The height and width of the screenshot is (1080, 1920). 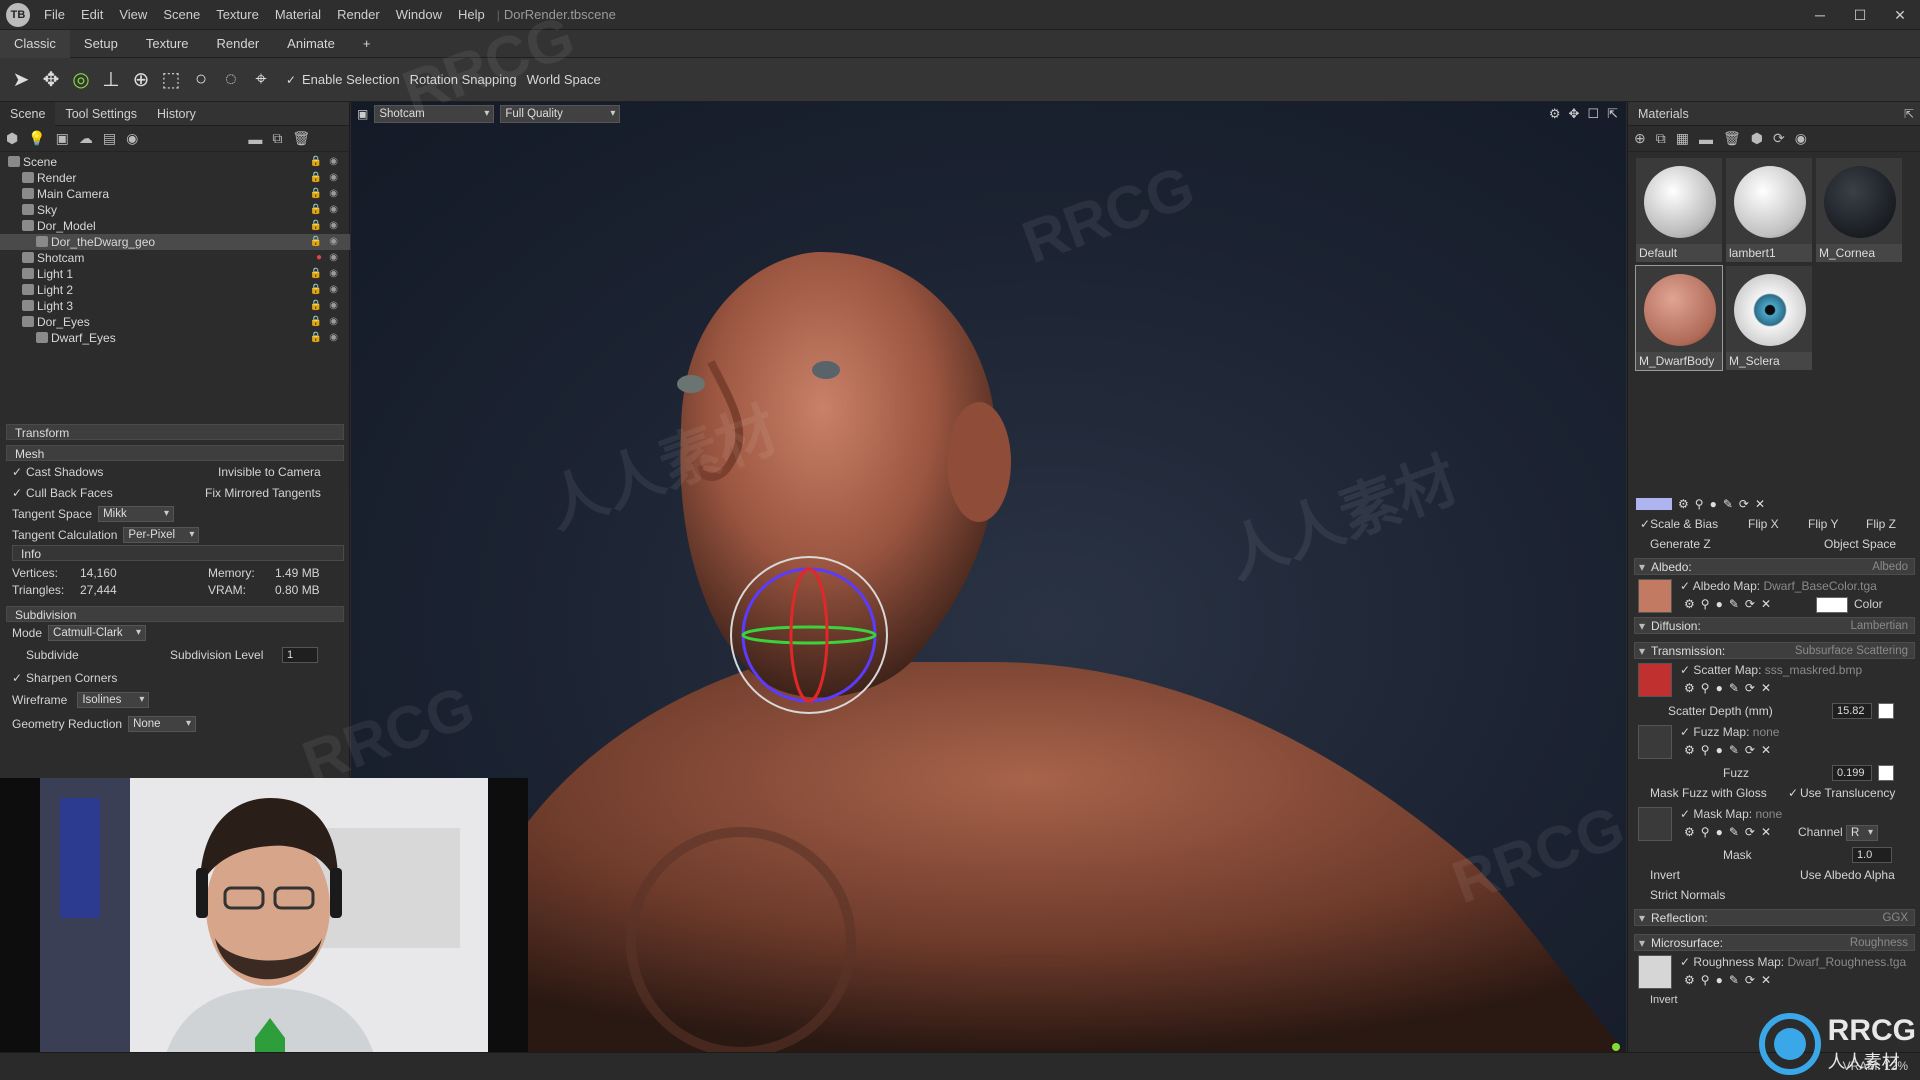 What do you see at coordinates (1779, 138) in the screenshot?
I see `refresh-icon: ⟳` at bounding box center [1779, 138].